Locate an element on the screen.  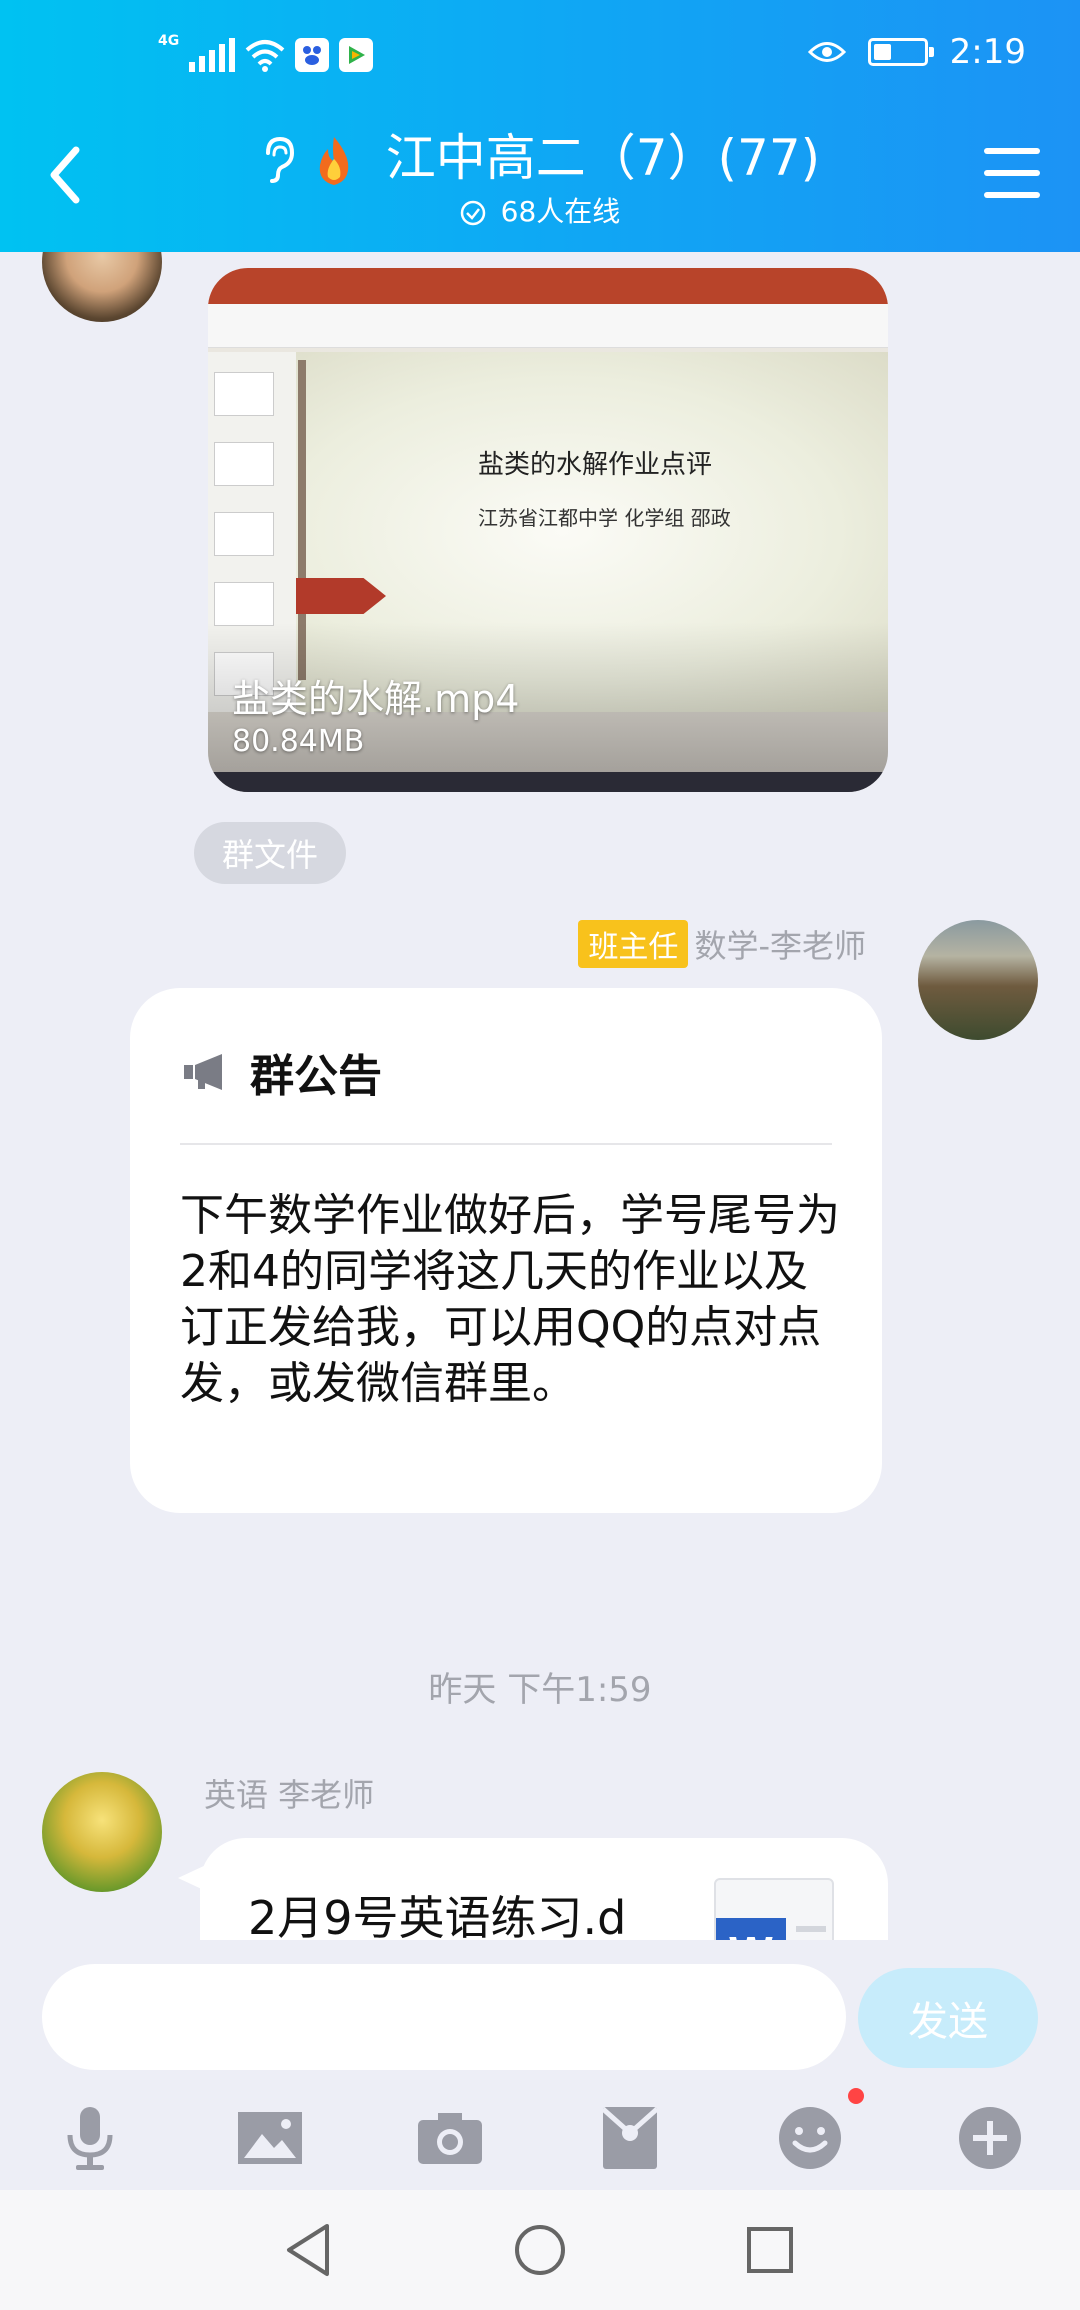
slide-title: 盐类的水解作业点评 is located at coordinates (595, 465).